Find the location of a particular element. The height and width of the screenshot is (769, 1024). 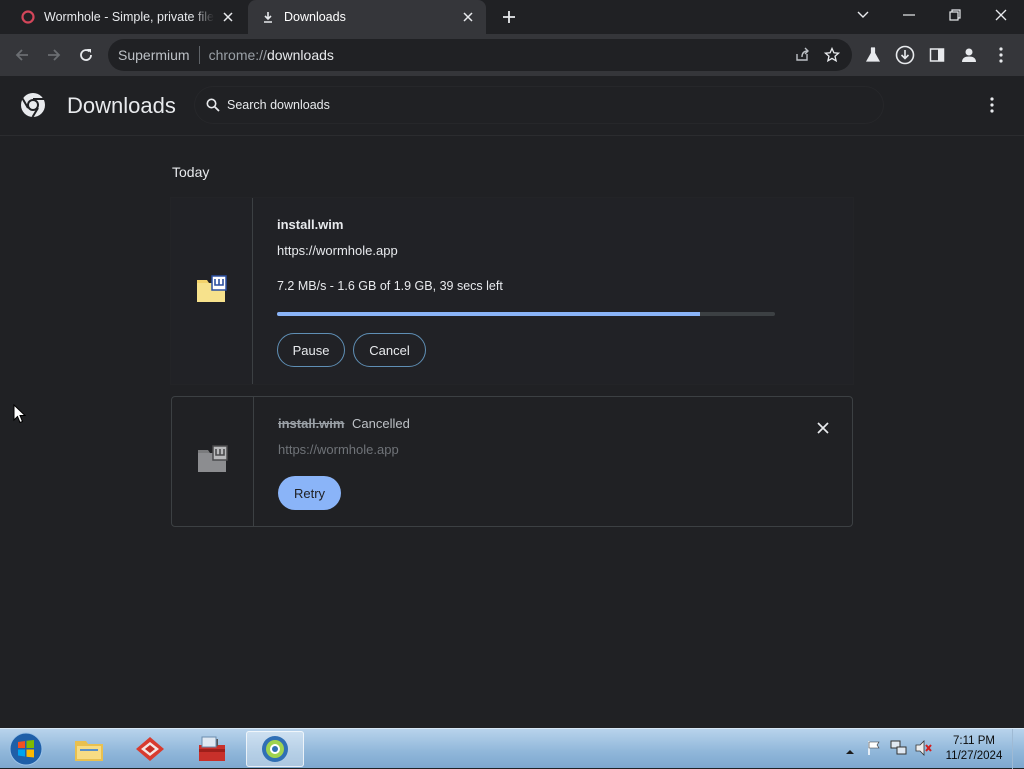

chromium-logo-icon is located at coordinates (33, 105).